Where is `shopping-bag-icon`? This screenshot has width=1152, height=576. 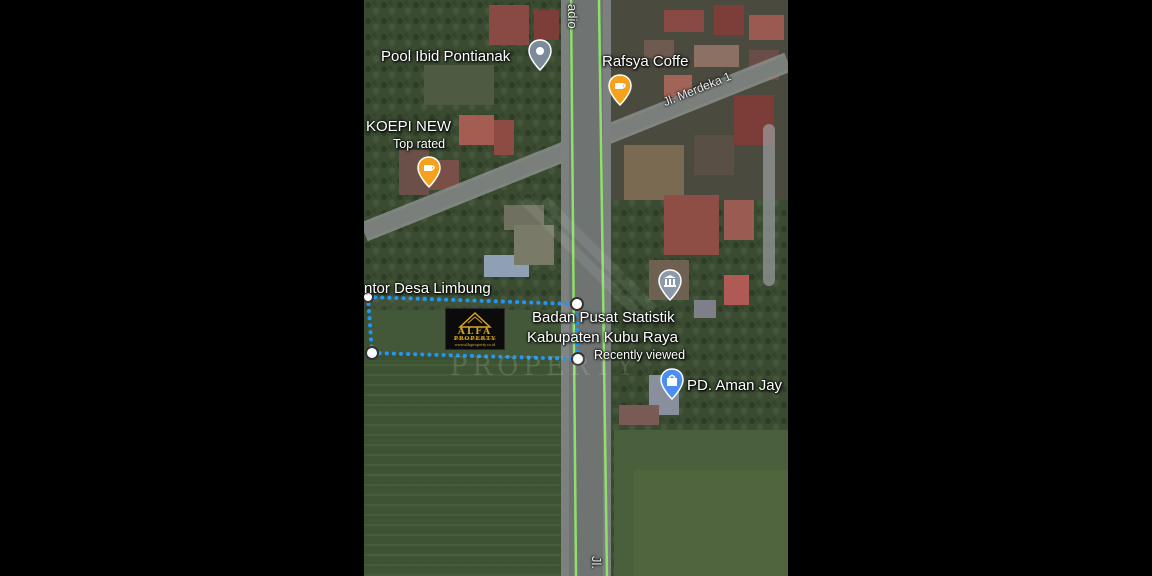 shopping-bag-icon is located at coordinates (672, 385).